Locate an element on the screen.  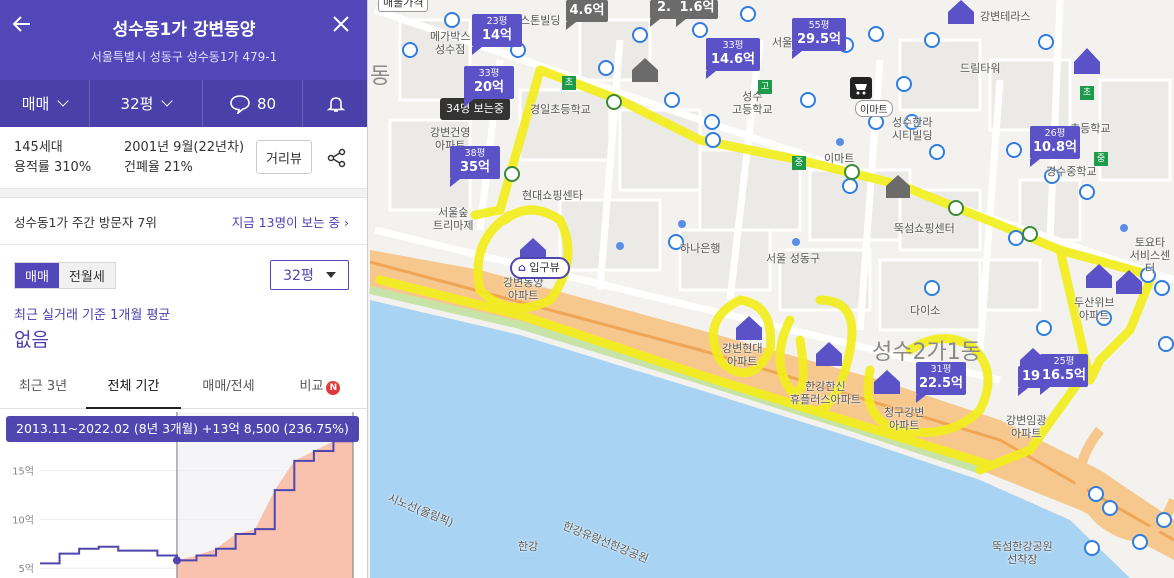
mart-icon is located at coordinates (861, 88).